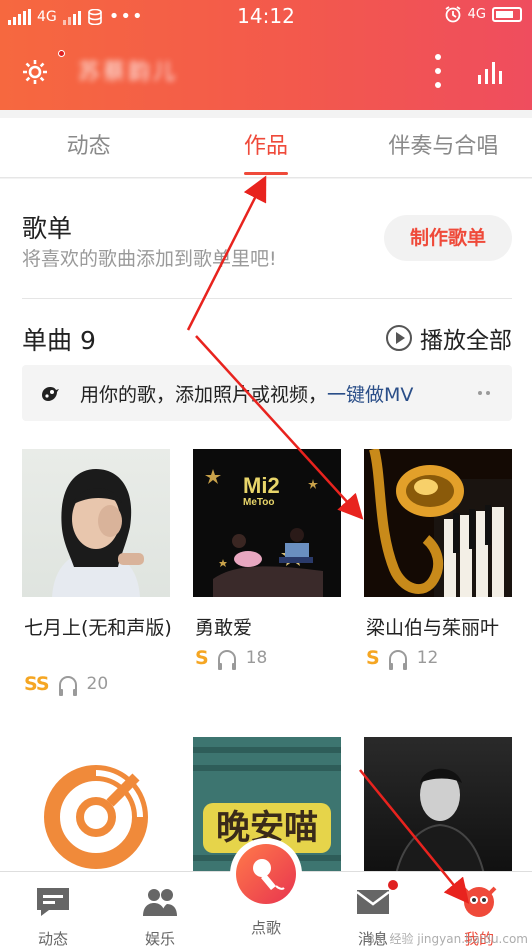 The height and width of the screenshot is (949, 532). Describe the element at coordinates (50, 394) in the screenshot. I see `bird-icon` at that location.